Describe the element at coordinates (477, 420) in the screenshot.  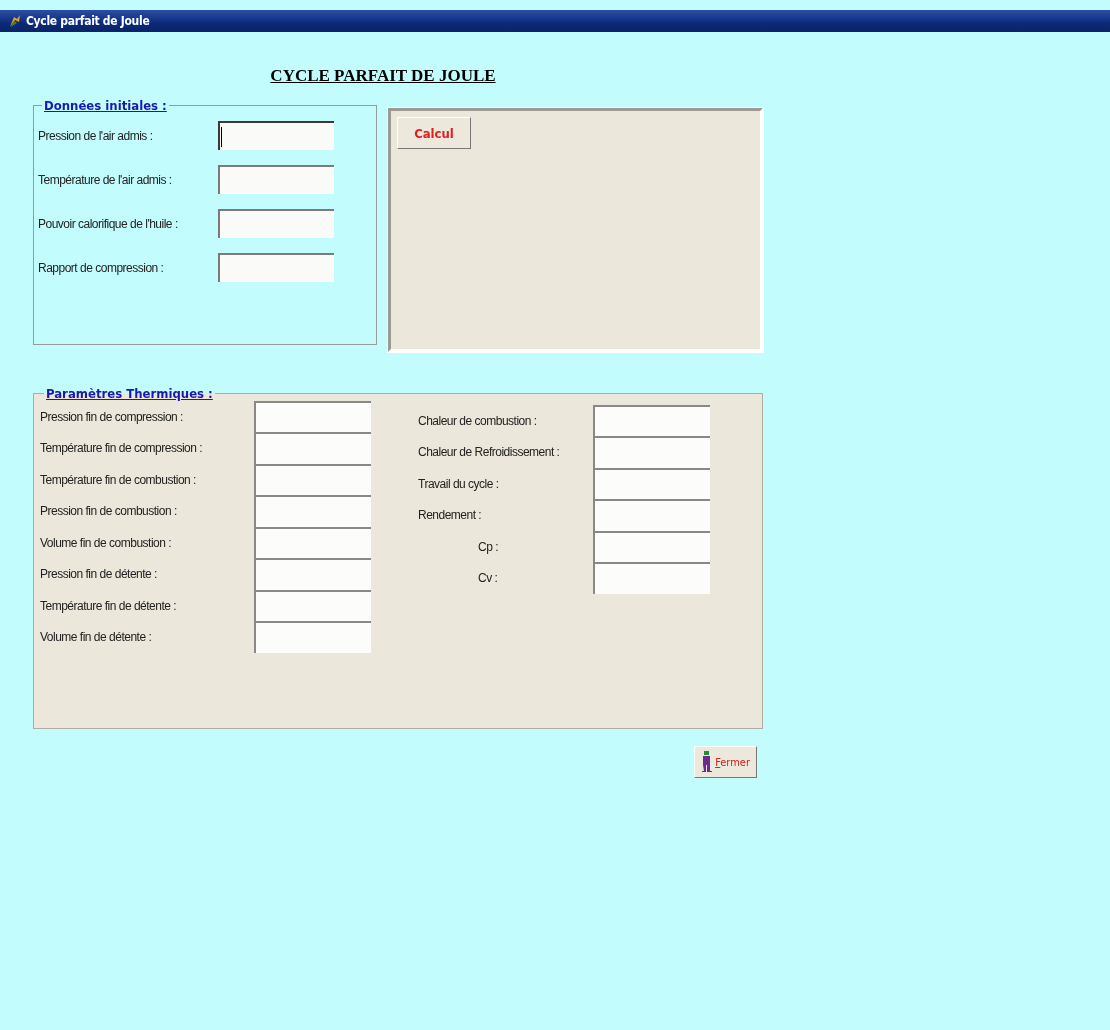
I see `field-label: Chaleur de combustion :` at that location.